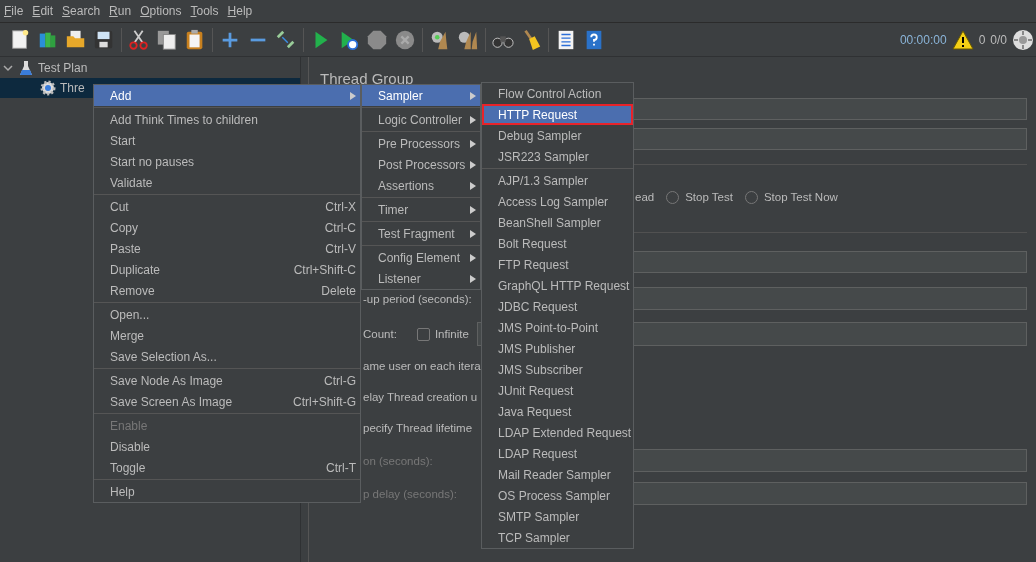  I want to click on menu-item: BeanShell Sampler, so click(557, 222).